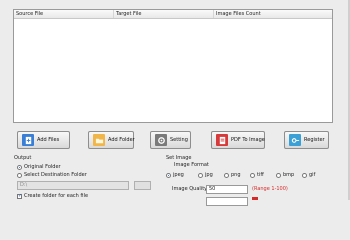 The width and height of the screenshot is (350, 240). I want to click on add-folder-label: Add Folder, so click(121, 140).